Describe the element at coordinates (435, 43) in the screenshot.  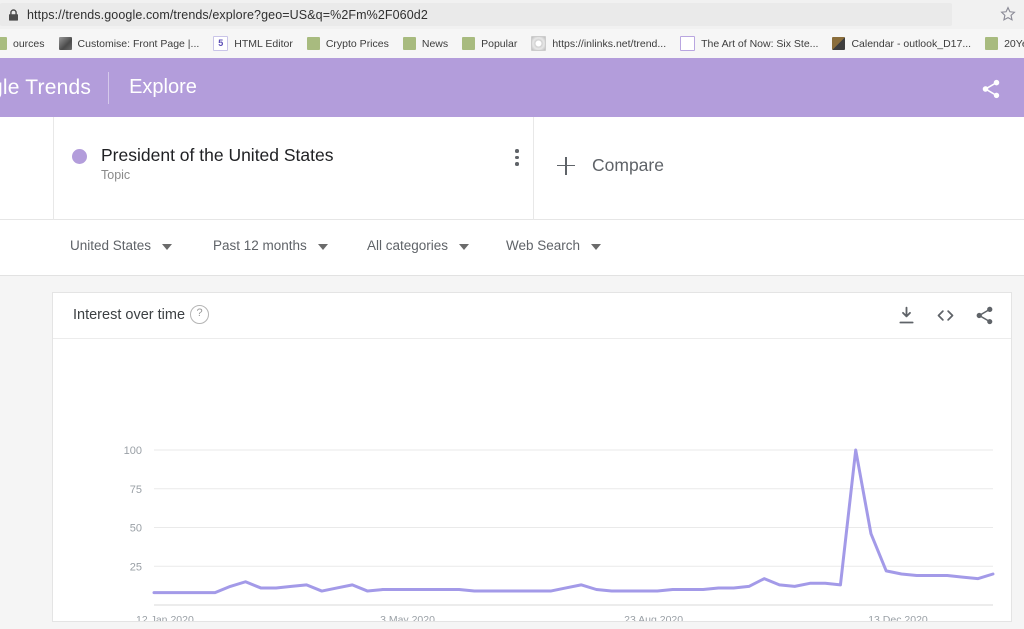
I see `bookmark-label: News` at that location.